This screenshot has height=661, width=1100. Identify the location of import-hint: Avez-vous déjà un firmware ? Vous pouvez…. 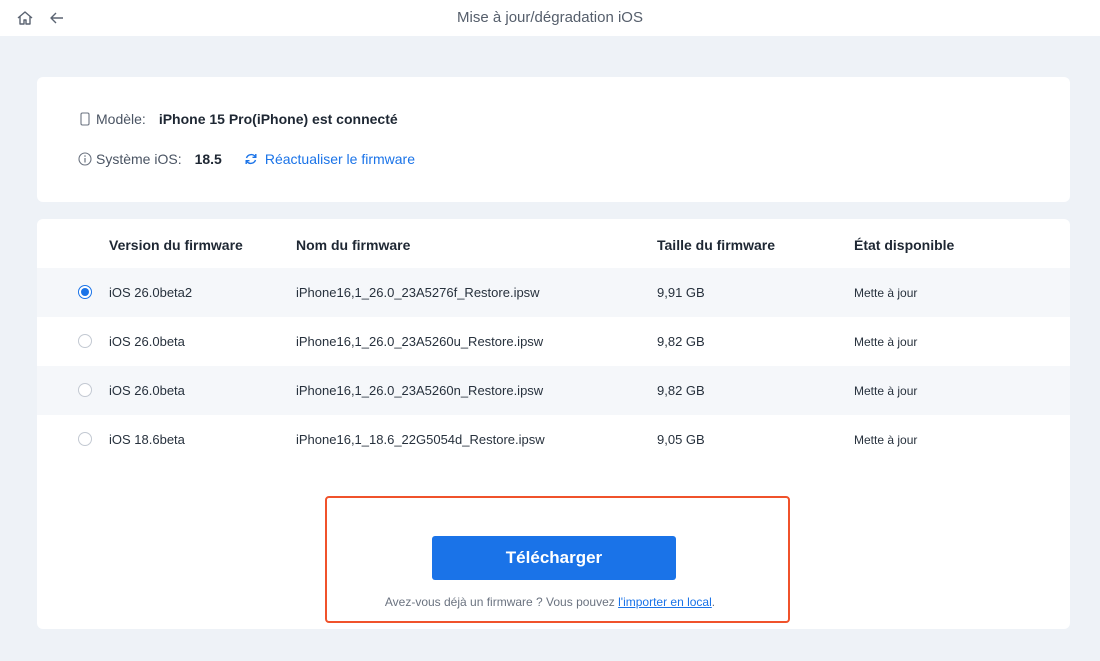
(550, 602).